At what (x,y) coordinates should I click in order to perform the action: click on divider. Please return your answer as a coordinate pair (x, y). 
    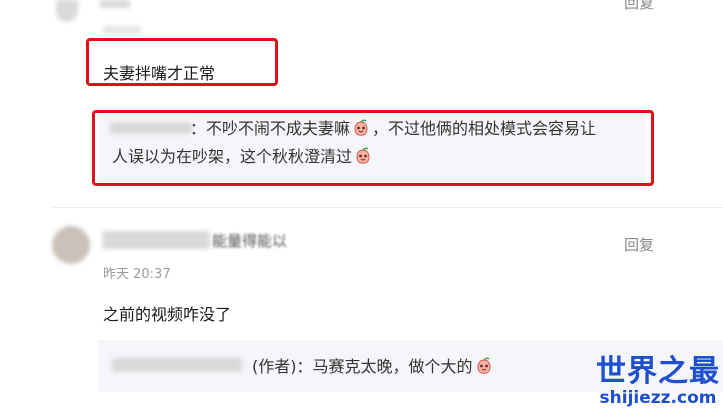
    Looking at the image, I should click on (387, 207).